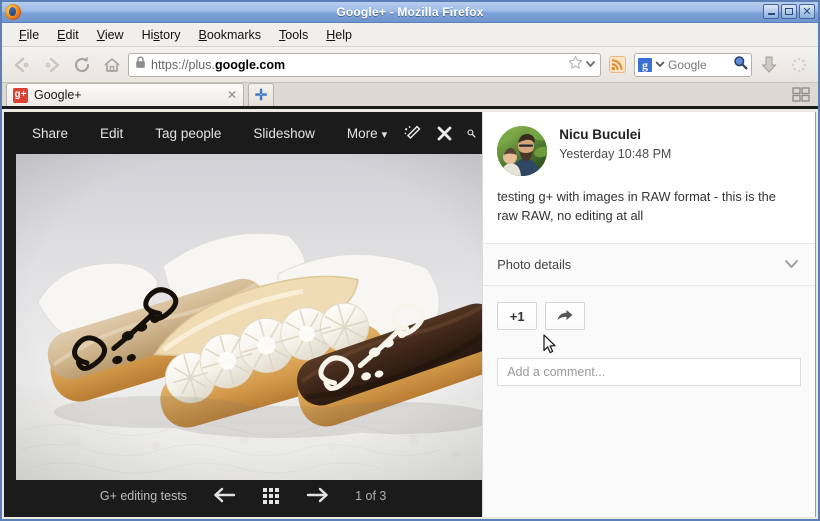  Describe the element at coordinates (645, 64) in the screenshot. I see `google-g-icon: g` at that location.